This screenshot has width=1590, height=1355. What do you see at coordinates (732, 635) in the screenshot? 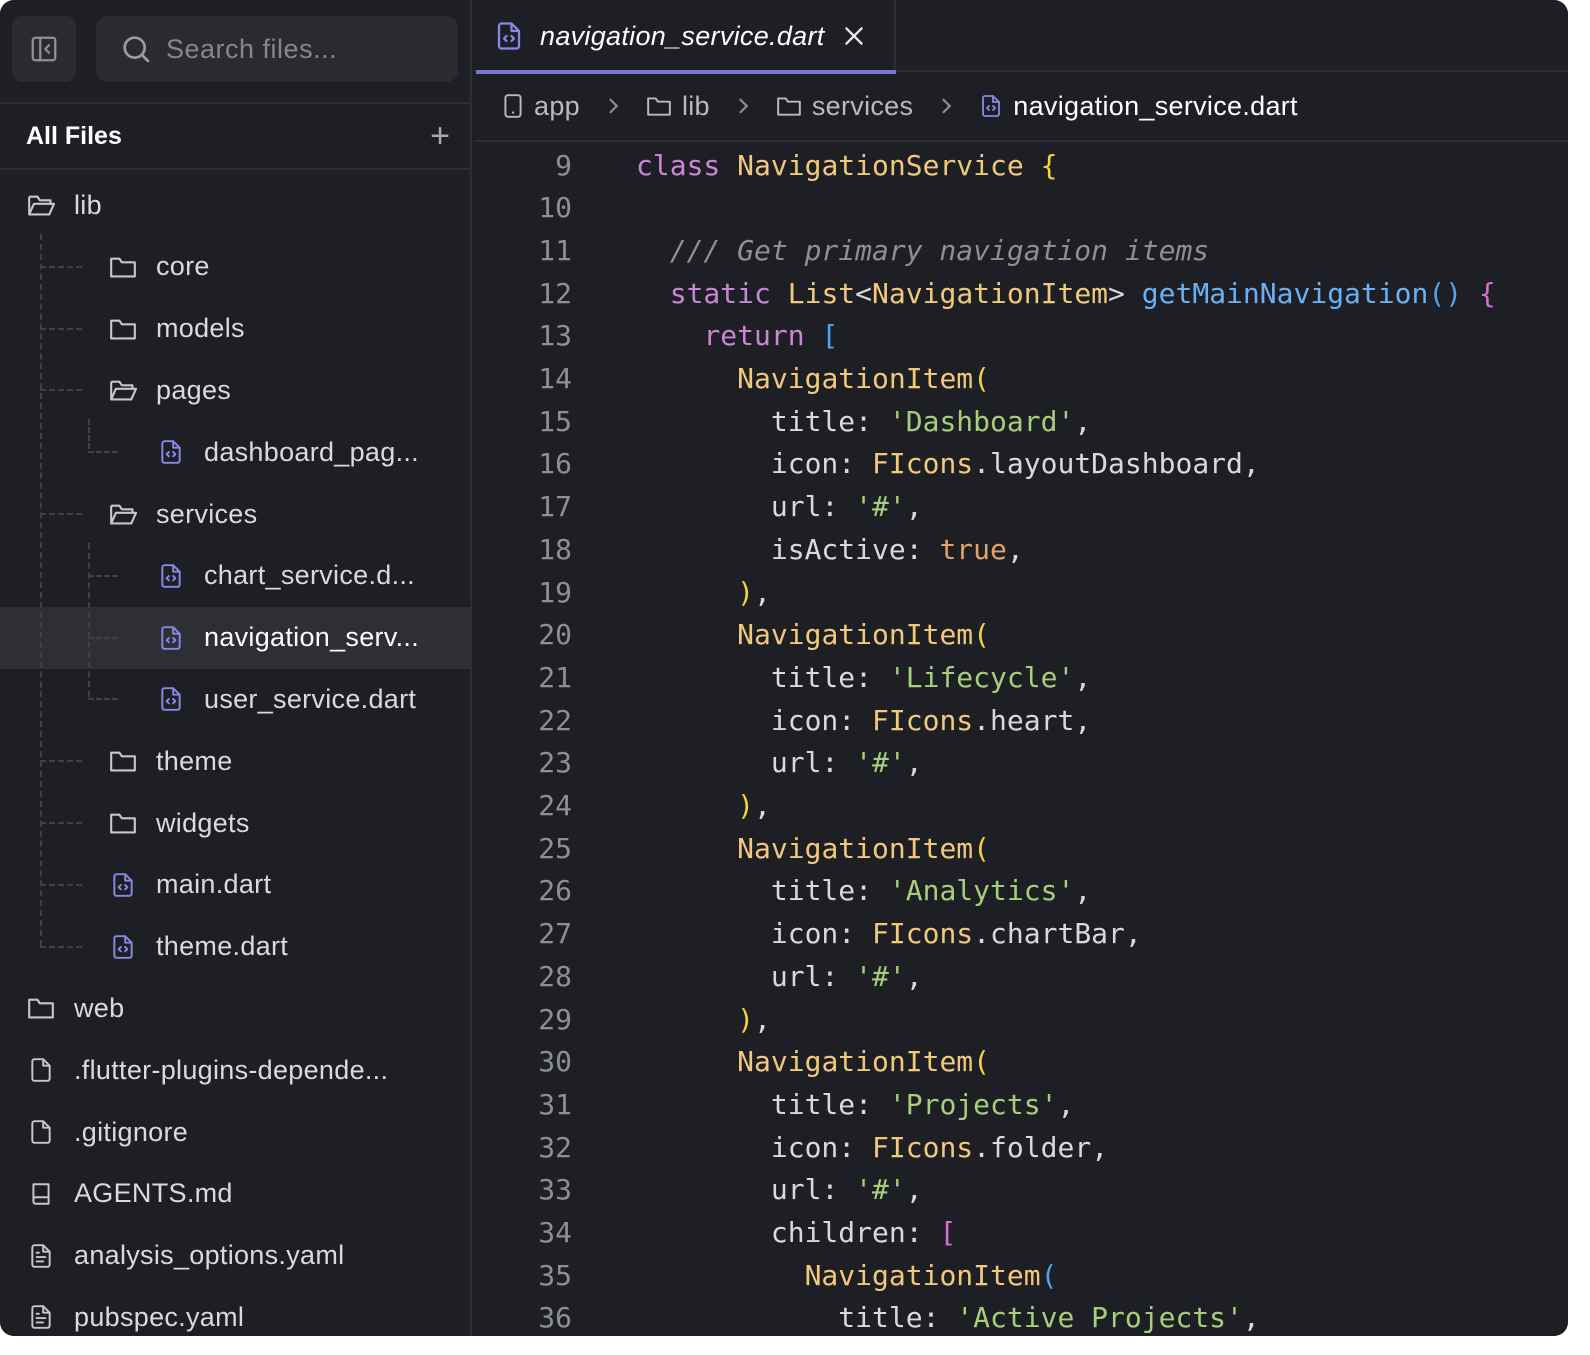
I see `code-line: 20 NavigationItem(` at bounding box center [732, 635].